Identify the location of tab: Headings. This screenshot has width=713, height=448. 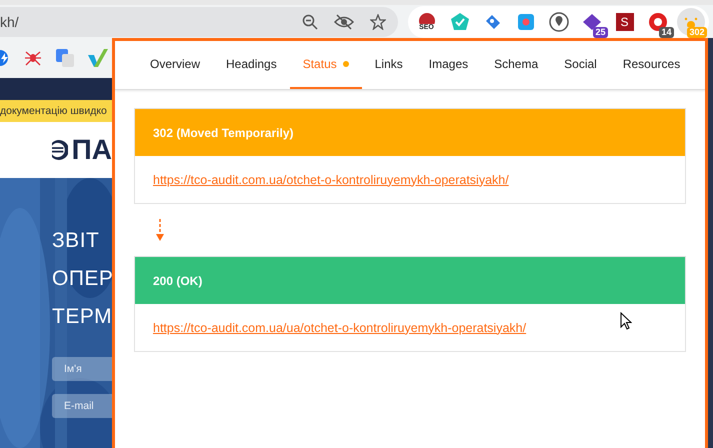
(251, 65).